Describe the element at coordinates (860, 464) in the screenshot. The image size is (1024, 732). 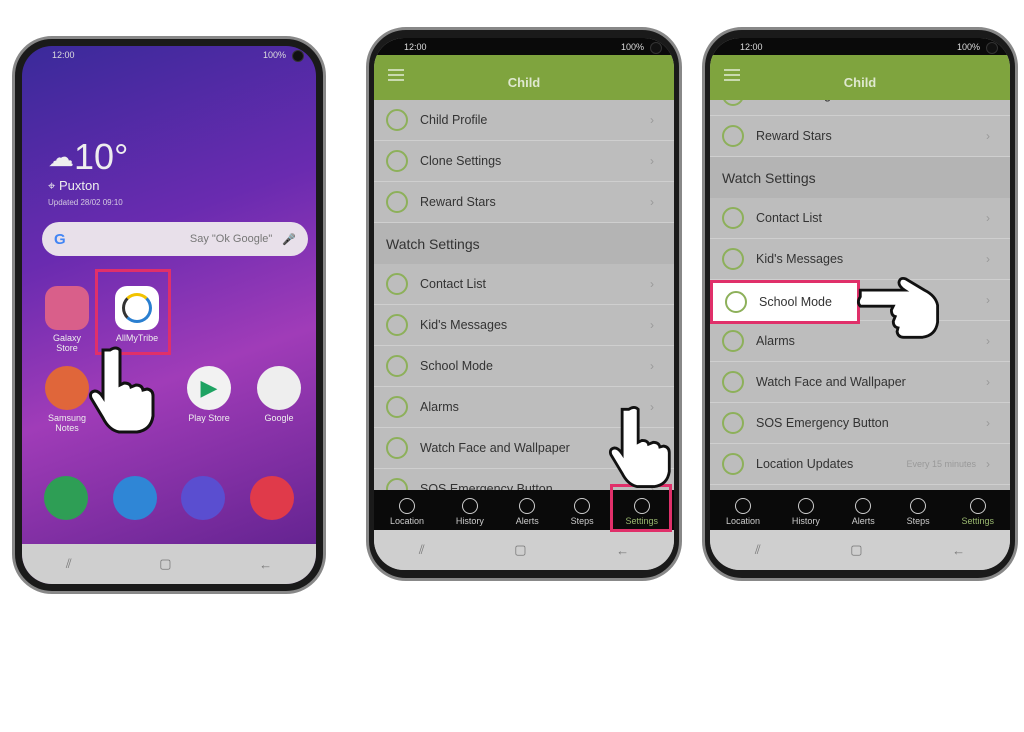
I see `menu-item-location-updates: Location Updates Every 15 minutes ›` at that location.